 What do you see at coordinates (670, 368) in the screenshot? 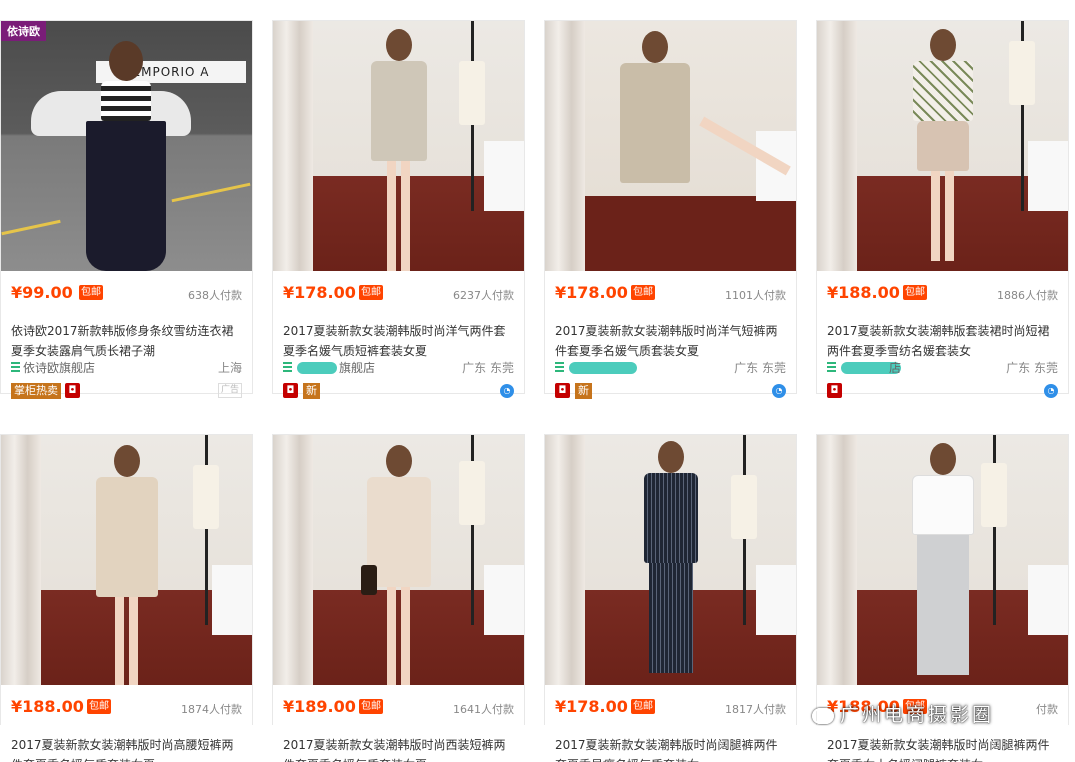
I see `shop-row: 广东 东莞` at bounding box center [670, 368].